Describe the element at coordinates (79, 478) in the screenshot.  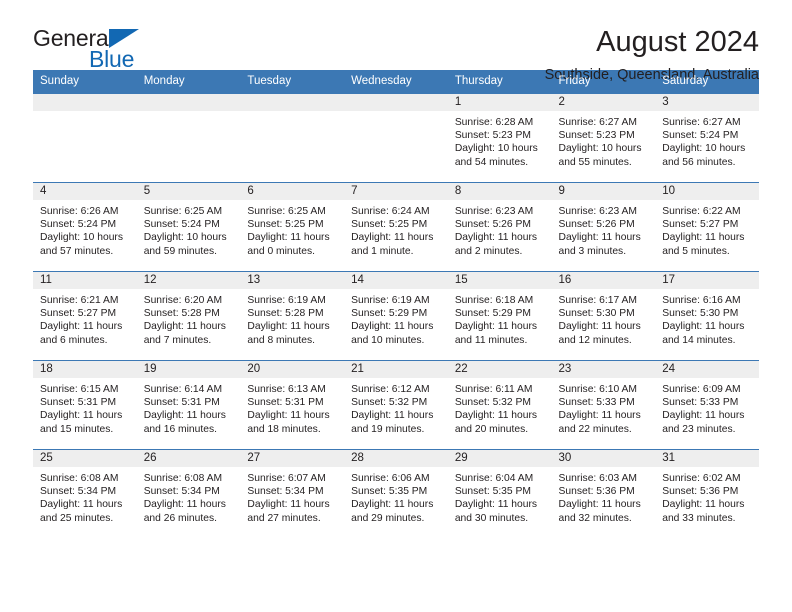
I see `sunrise-text: Sunrise: 6:08 AM` at that location.